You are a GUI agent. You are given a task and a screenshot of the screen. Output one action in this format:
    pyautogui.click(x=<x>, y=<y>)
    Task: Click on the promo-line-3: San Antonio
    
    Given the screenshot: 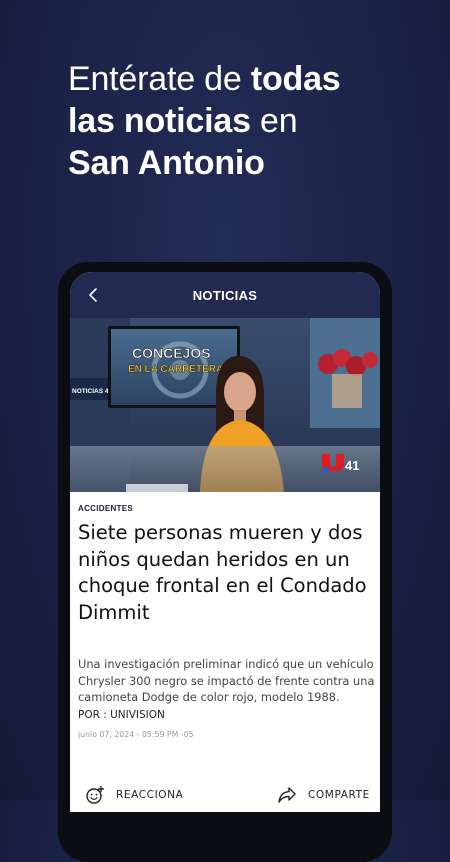 What is the action you would take?
    pyautogui.click(x=166, y=163)
    